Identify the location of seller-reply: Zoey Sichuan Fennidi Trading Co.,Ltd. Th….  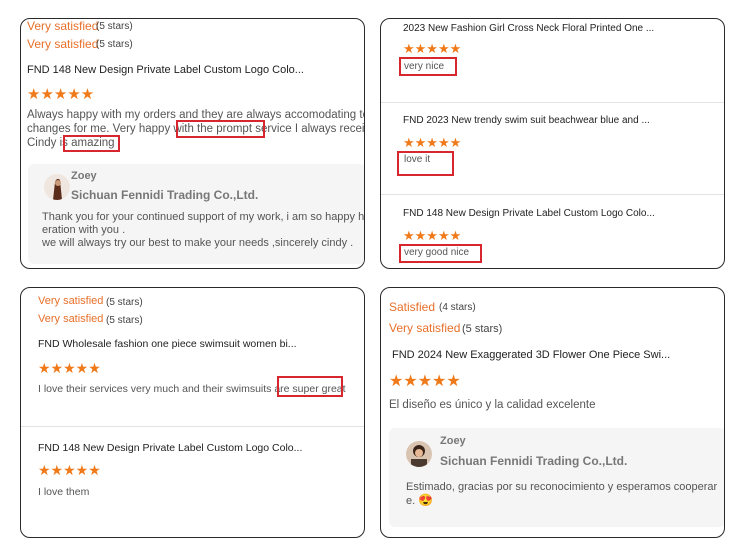
(196, 214).